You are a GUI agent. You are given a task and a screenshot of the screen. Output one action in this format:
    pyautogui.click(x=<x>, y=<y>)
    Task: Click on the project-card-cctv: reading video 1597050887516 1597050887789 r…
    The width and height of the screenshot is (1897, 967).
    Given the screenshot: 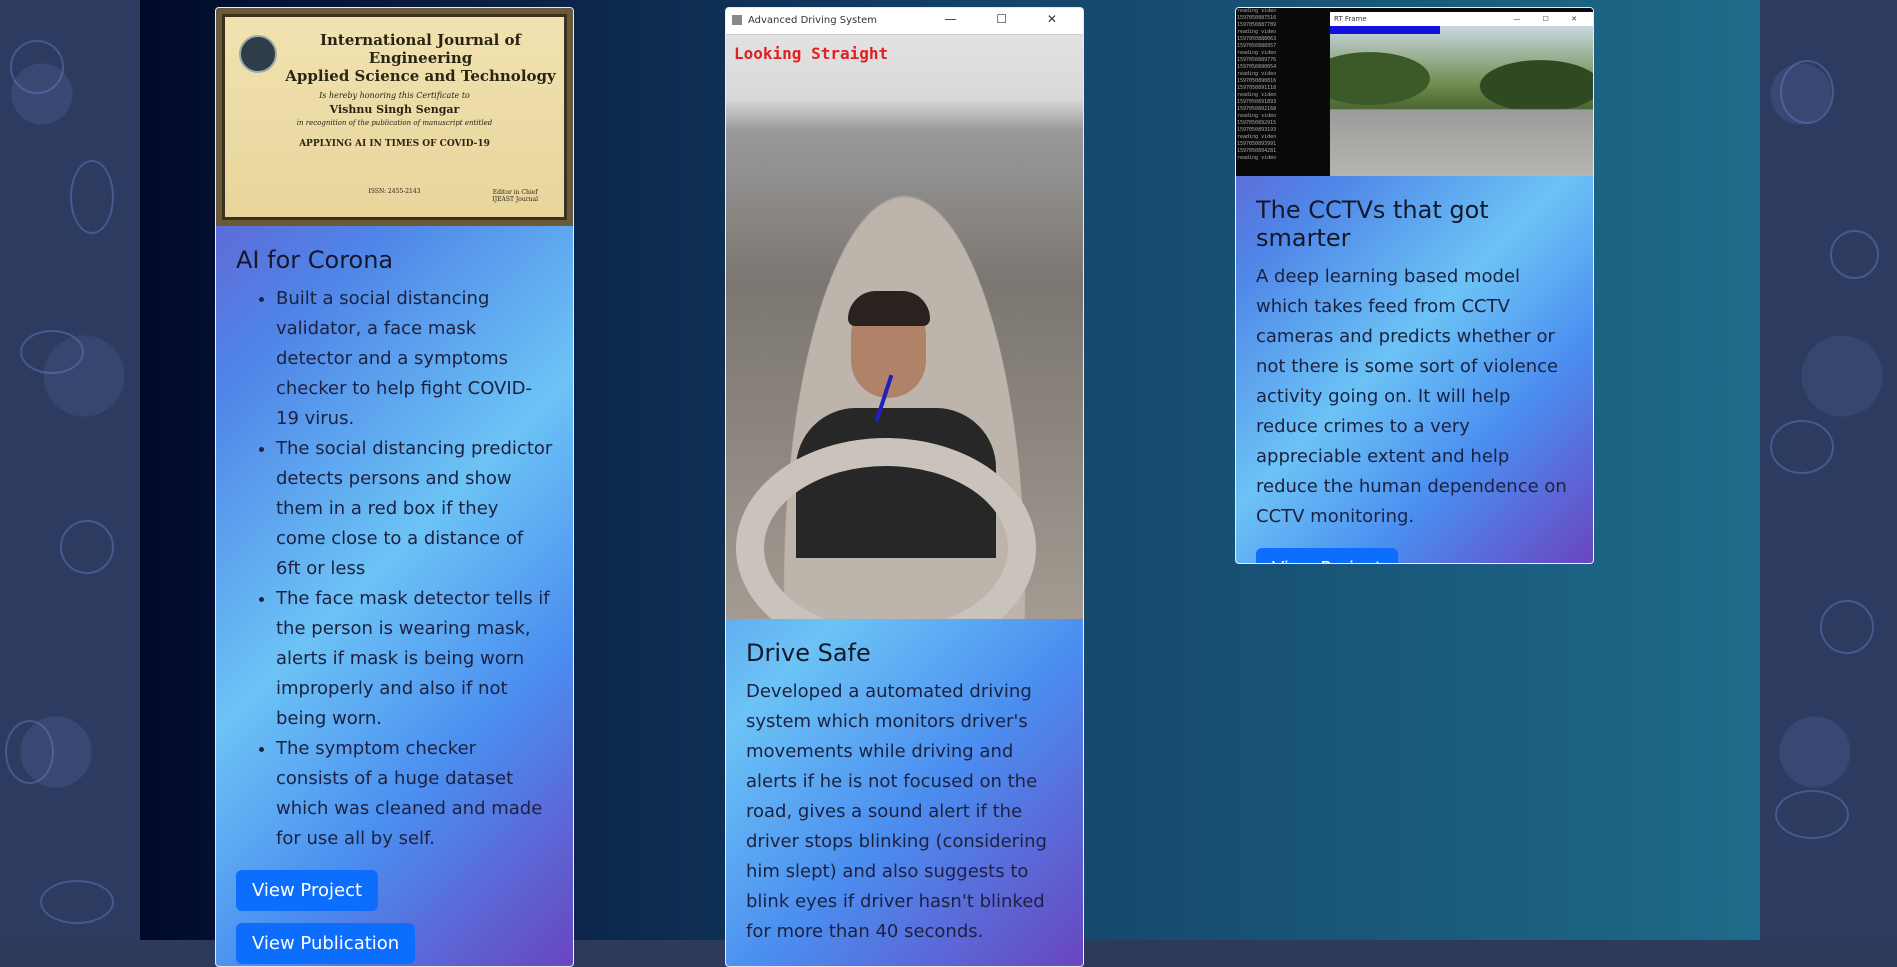 What is the action you would take?
    pyautogui.click(x=1414, y=285)
    